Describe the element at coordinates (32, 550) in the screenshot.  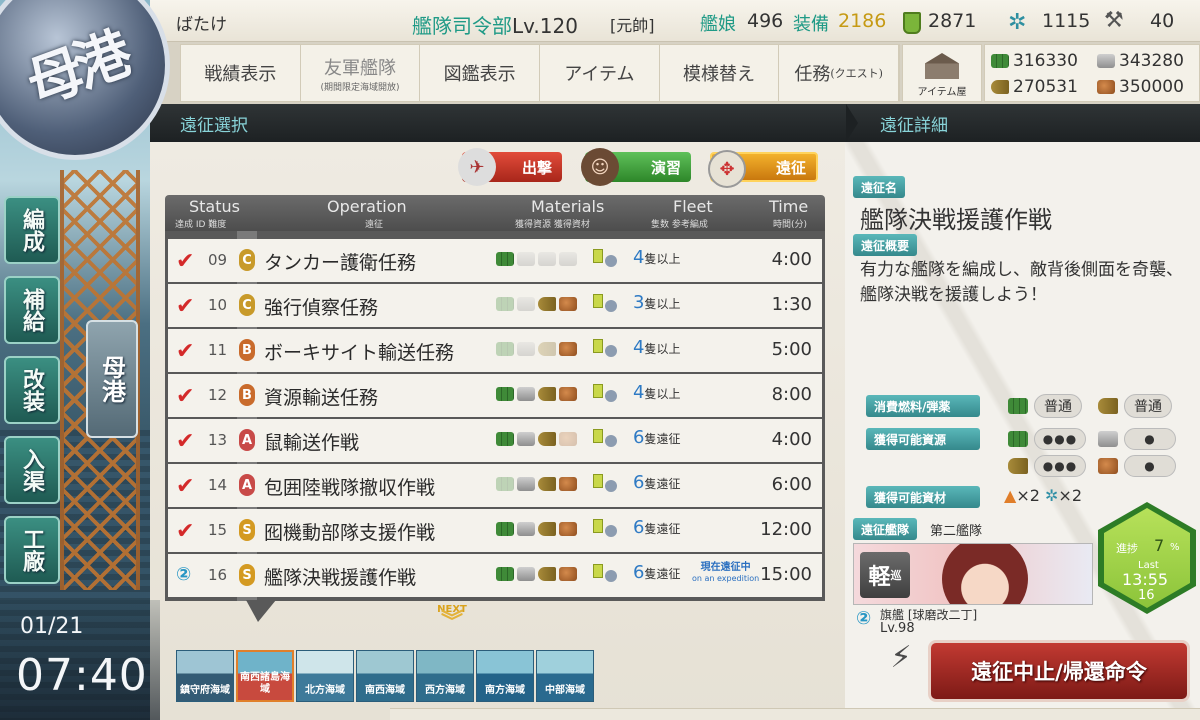
I see `arsenal-button: 工廠` at that location.